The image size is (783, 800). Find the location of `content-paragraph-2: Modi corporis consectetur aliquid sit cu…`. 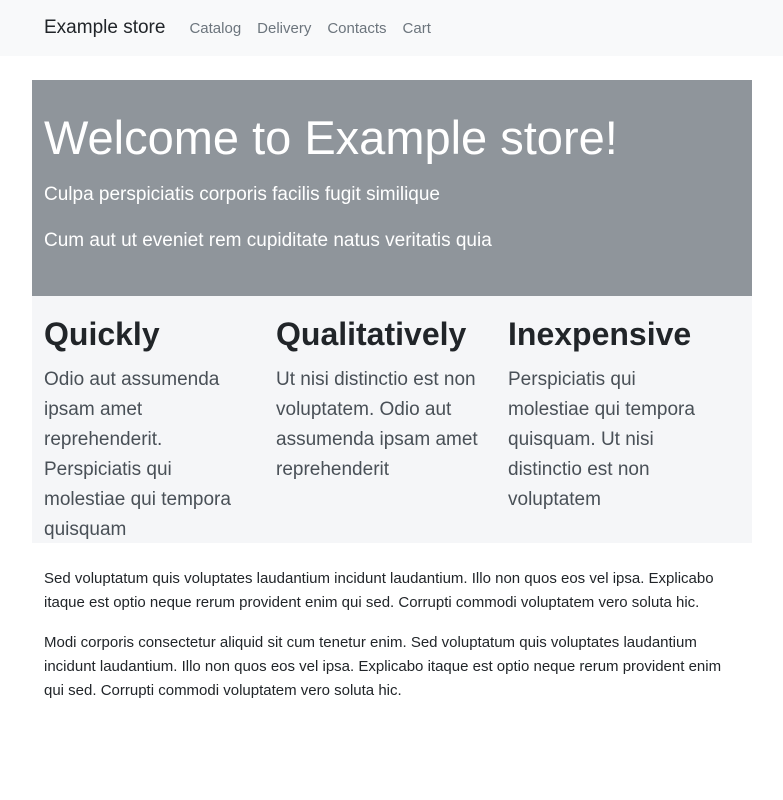

content-paragraph-2: Modi corporis consectetur aliquid sit cu… is located at coordinates (383, 666).